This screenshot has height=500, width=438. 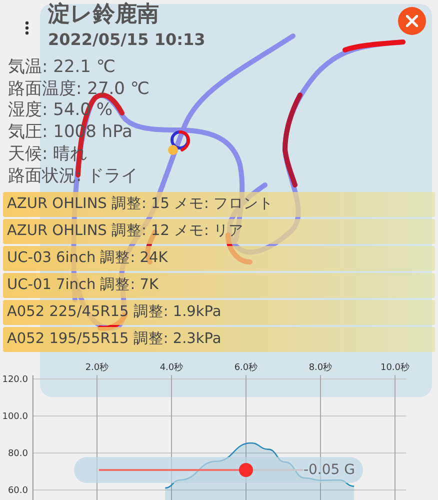 What do you see at coordinates (219, 205) in the screenshot?
I see `setup-row: AZUR OHLINS 調整: 15 メモ: フロント` at bounding box center [219, 205].